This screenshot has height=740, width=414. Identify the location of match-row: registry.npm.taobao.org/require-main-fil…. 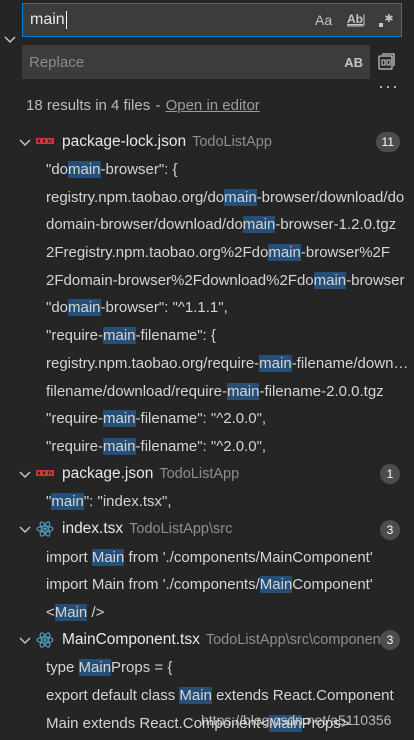
(207, 364).